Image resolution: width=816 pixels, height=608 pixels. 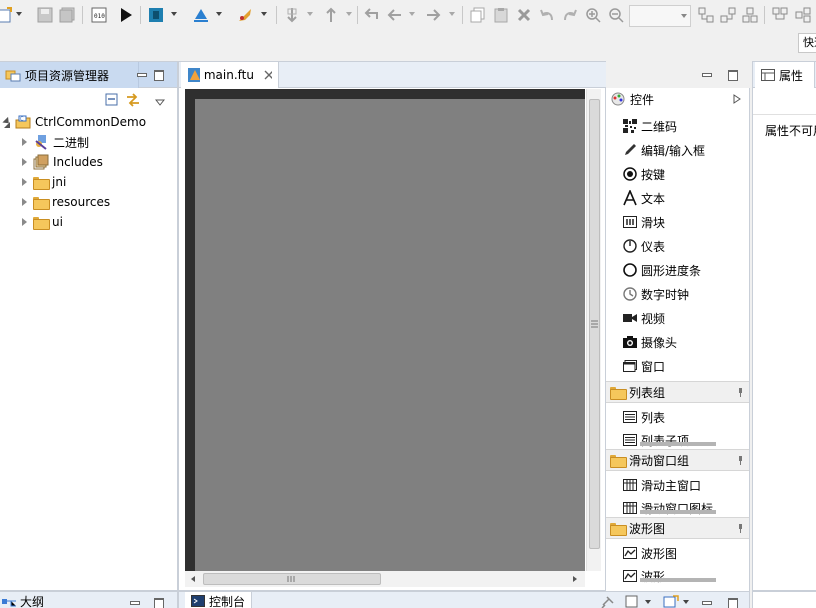 I want to click on palette-item-video: 视频, so click(x=643, y=318).